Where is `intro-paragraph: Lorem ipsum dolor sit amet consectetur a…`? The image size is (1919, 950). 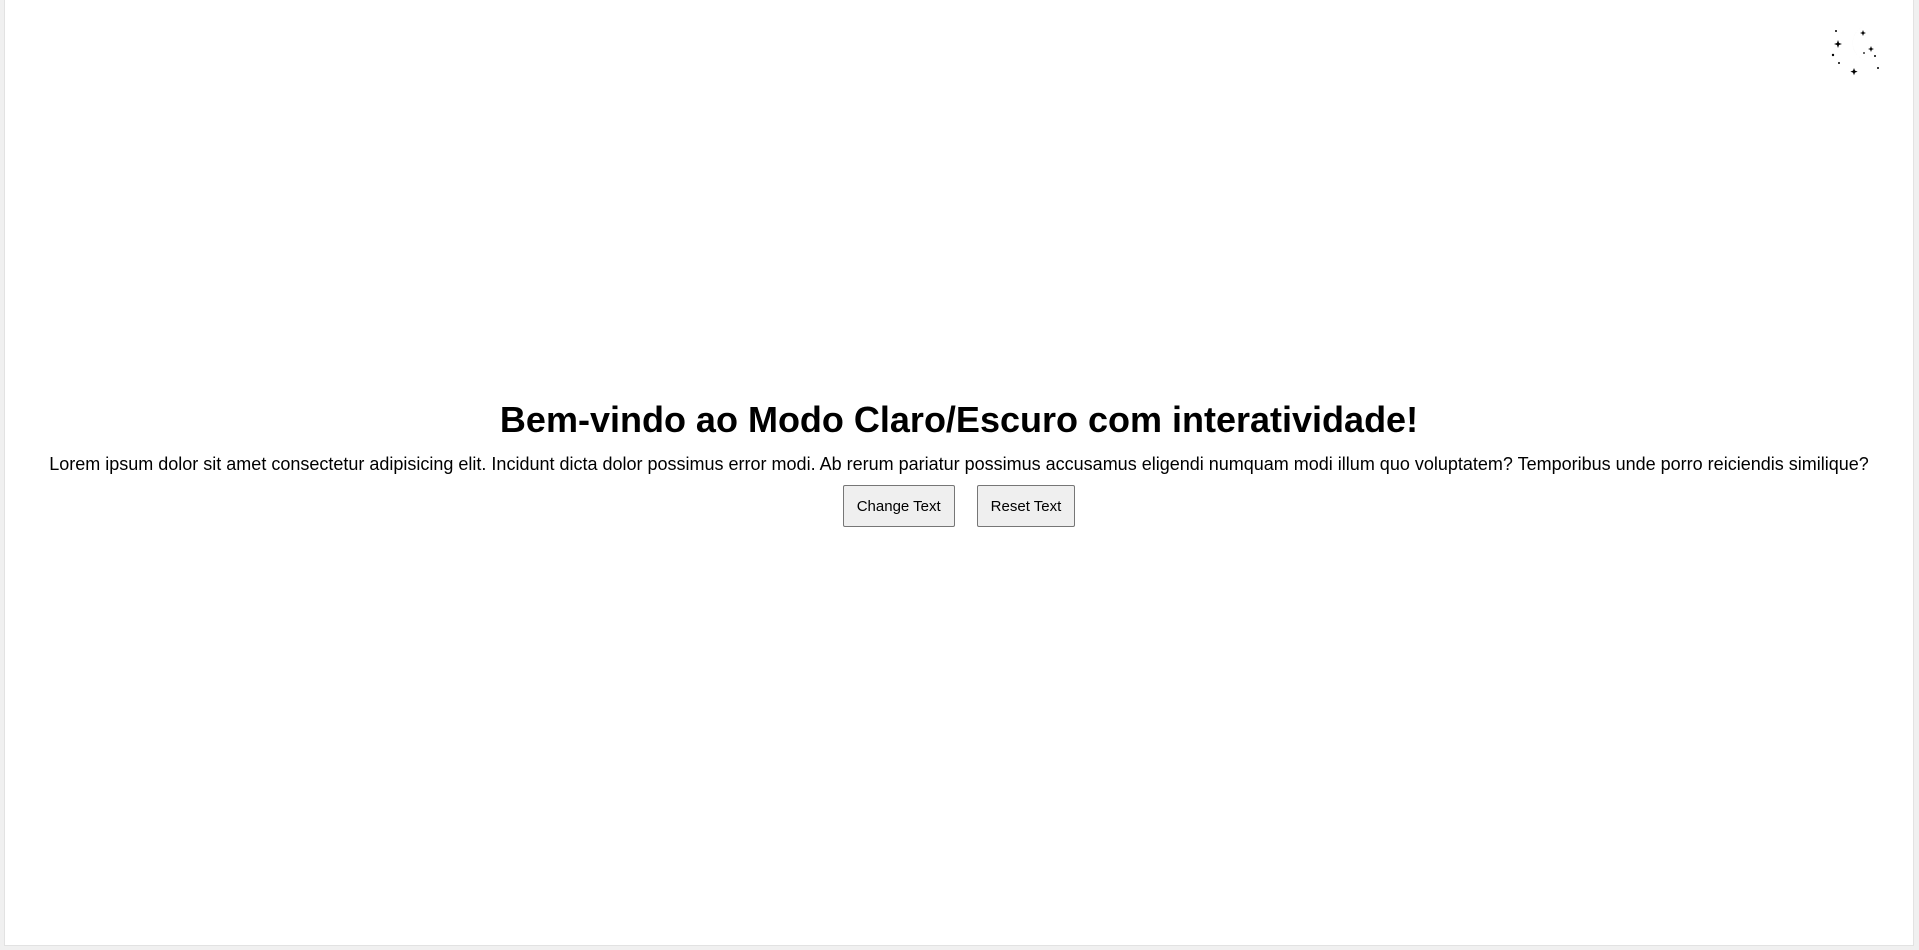
intro-paragraph: Lorem ipsum dolor sit amet consectetur a… is located at coordinates (959, 464).